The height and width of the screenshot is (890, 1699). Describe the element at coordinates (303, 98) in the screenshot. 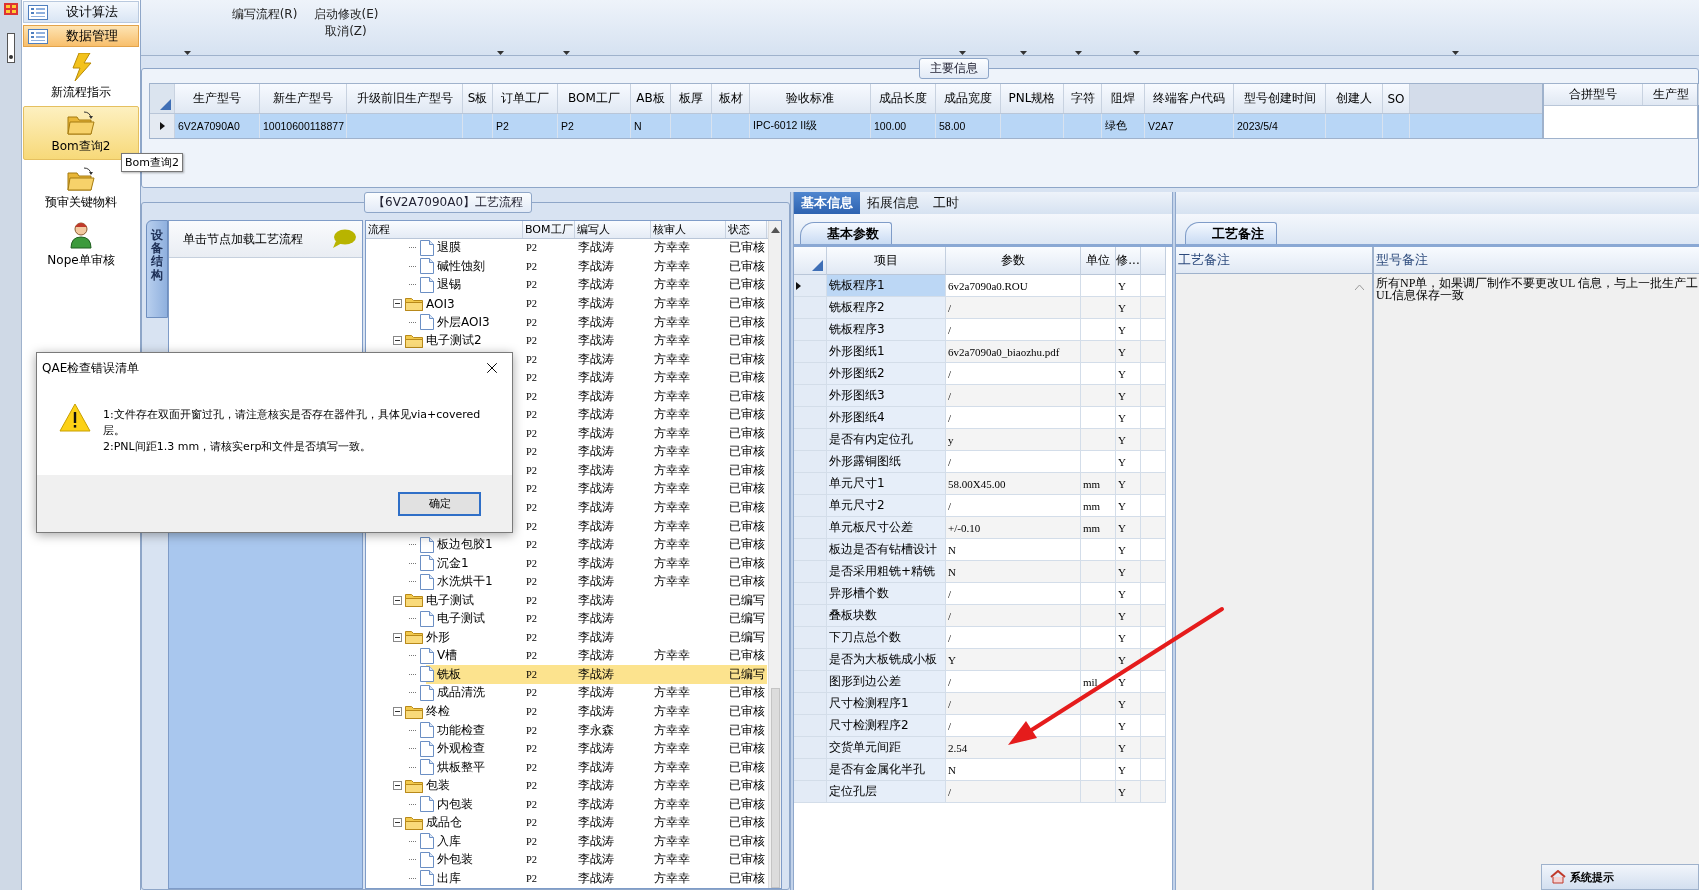

I see `column-header: 新生产型号` at that location.